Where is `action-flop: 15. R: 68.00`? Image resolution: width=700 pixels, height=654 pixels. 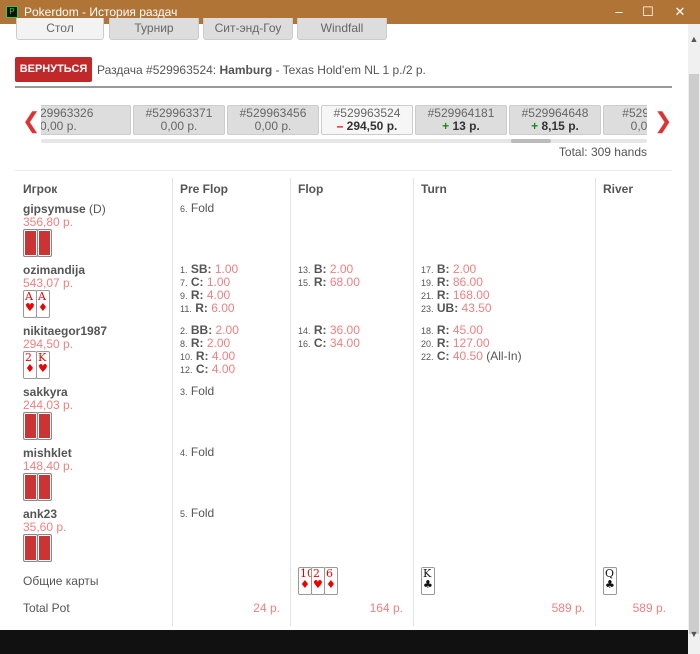
action-flop: 15. R: 68.00 is located at coordinates (329, 283).